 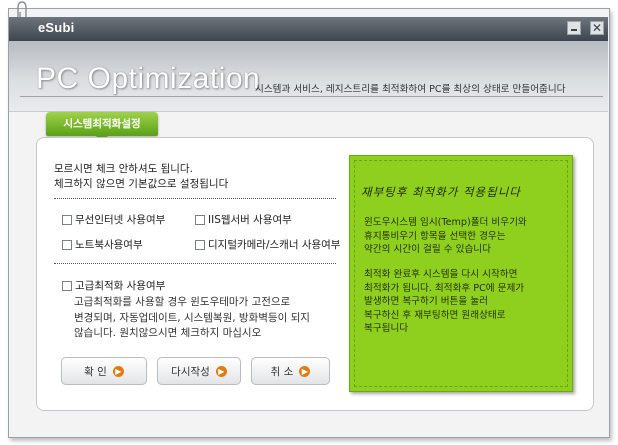 I want to click on notebook-checkbox, so click(x=67, y=244).